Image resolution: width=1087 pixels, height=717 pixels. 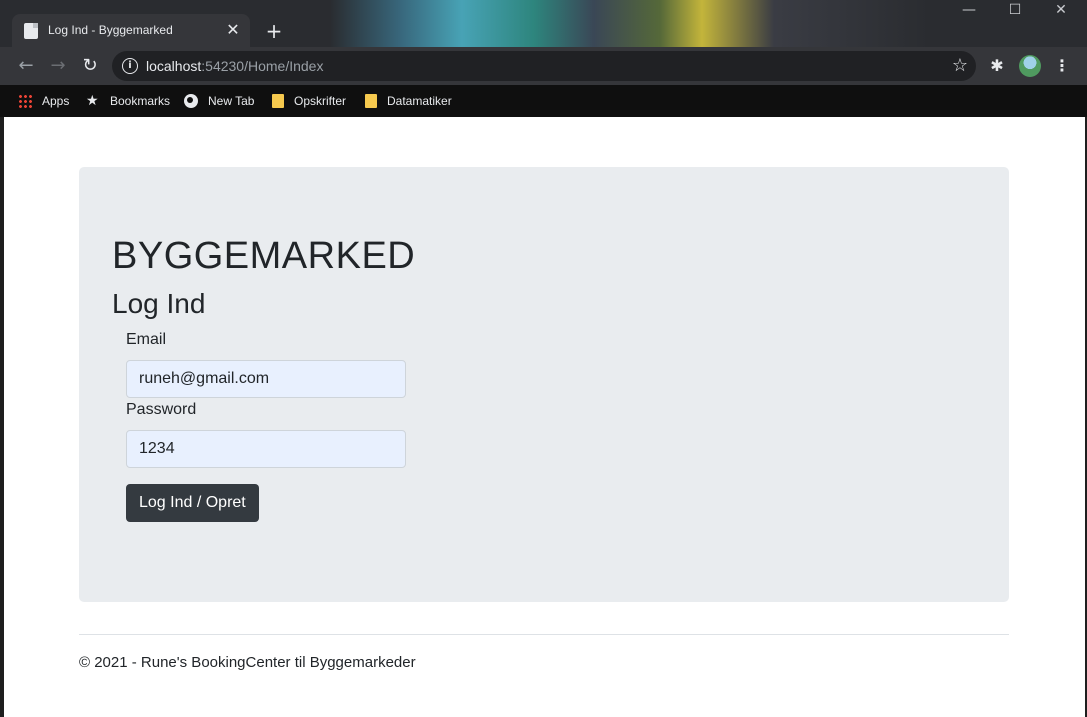 What do you see at coordinates (997, 66) in the screenshot?
I see `extensions-puzzle-icon: ✱` at bounding box center [997, 66].